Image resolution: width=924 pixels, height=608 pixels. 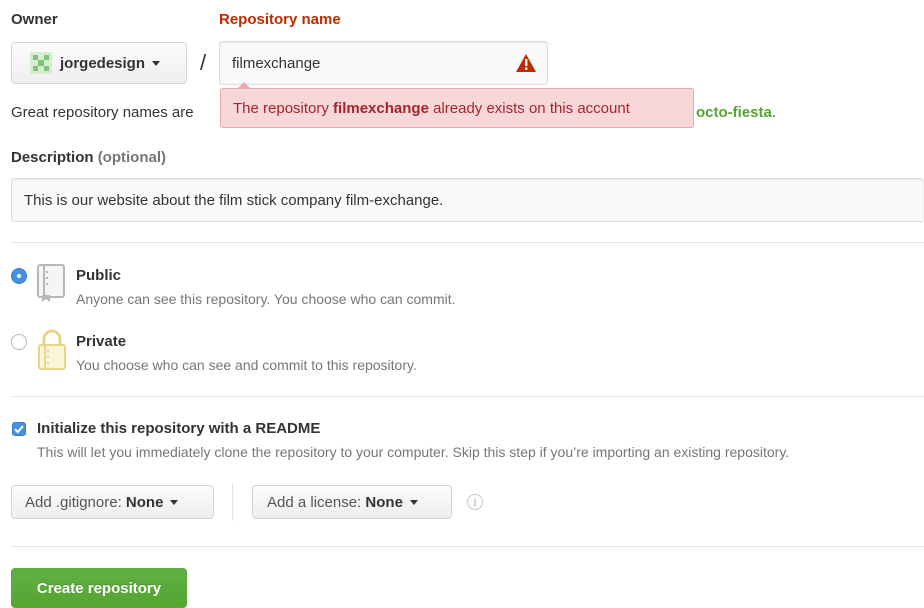 What do you see at coordinates (98, 275) in the screenshot?
I see `public-title: Public` at bounding box center [98, 275].